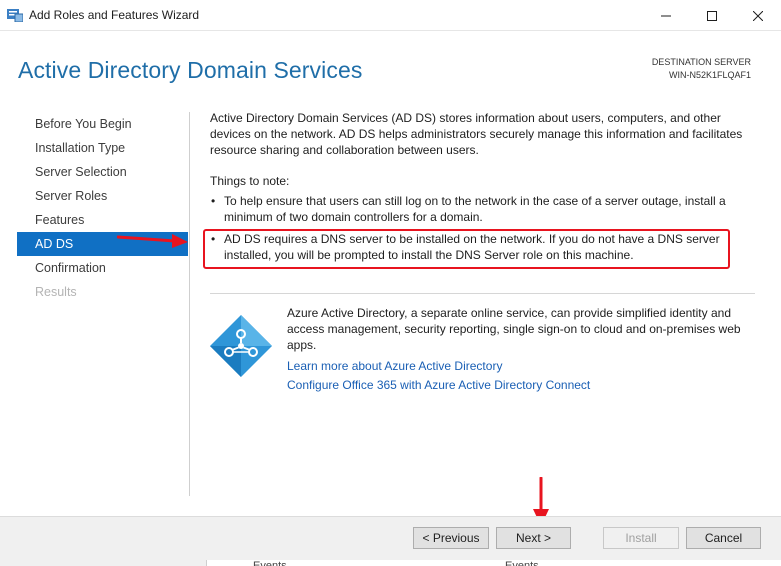 This screenshot has width=781, height=566. I want to click on highlight-annotation, so click(466, 249).